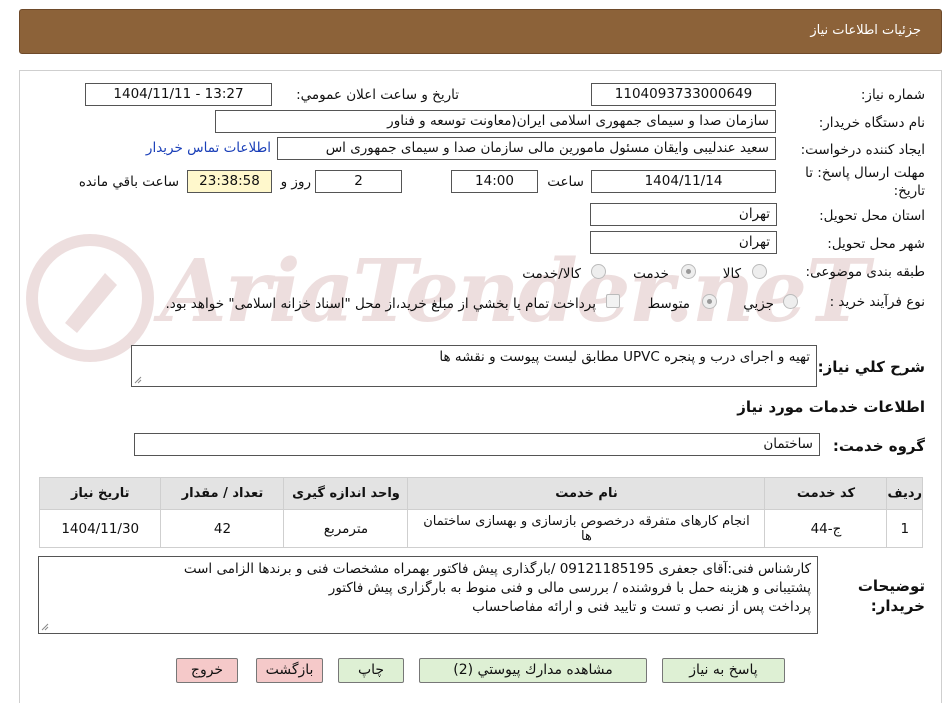 This screenshot has width=944, height=703. What do you see at coordinates (128, 182) in the screenshot?
I see `remaining-time-label: ساعت باقي مانده` at bounding box center [128, 182].